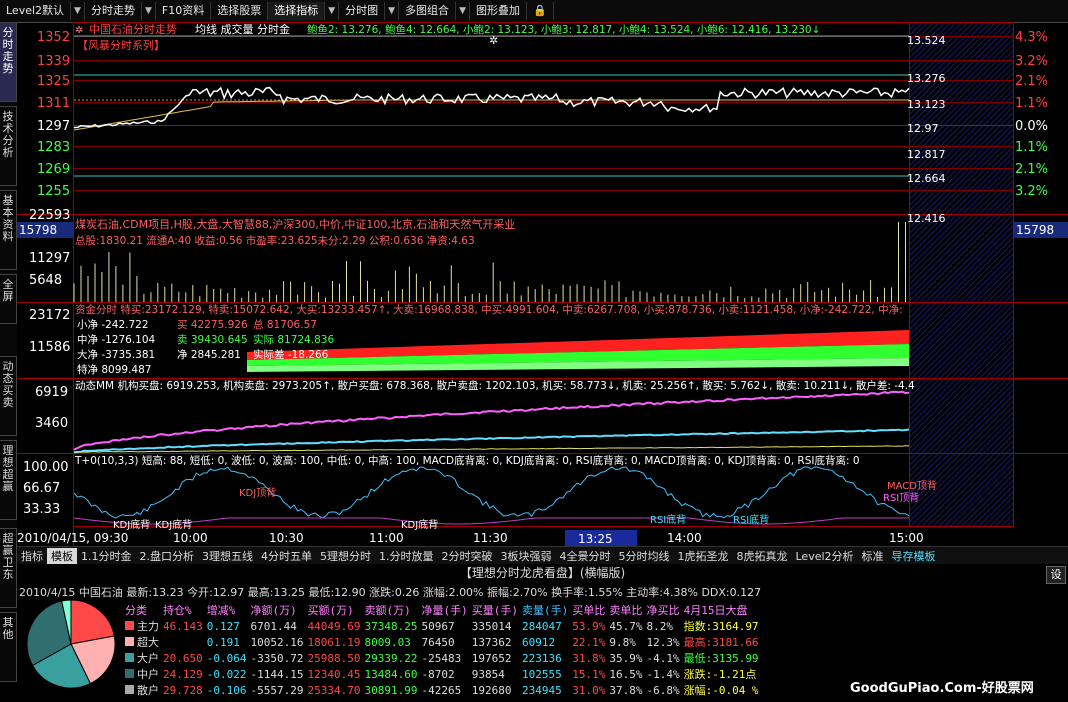 This screenshot has height=702, width=1068. What do you see at coordinates (113, 324) in the screenshot?
I see `small-net: 小净 -242.722` at bounding box center [113, 324].